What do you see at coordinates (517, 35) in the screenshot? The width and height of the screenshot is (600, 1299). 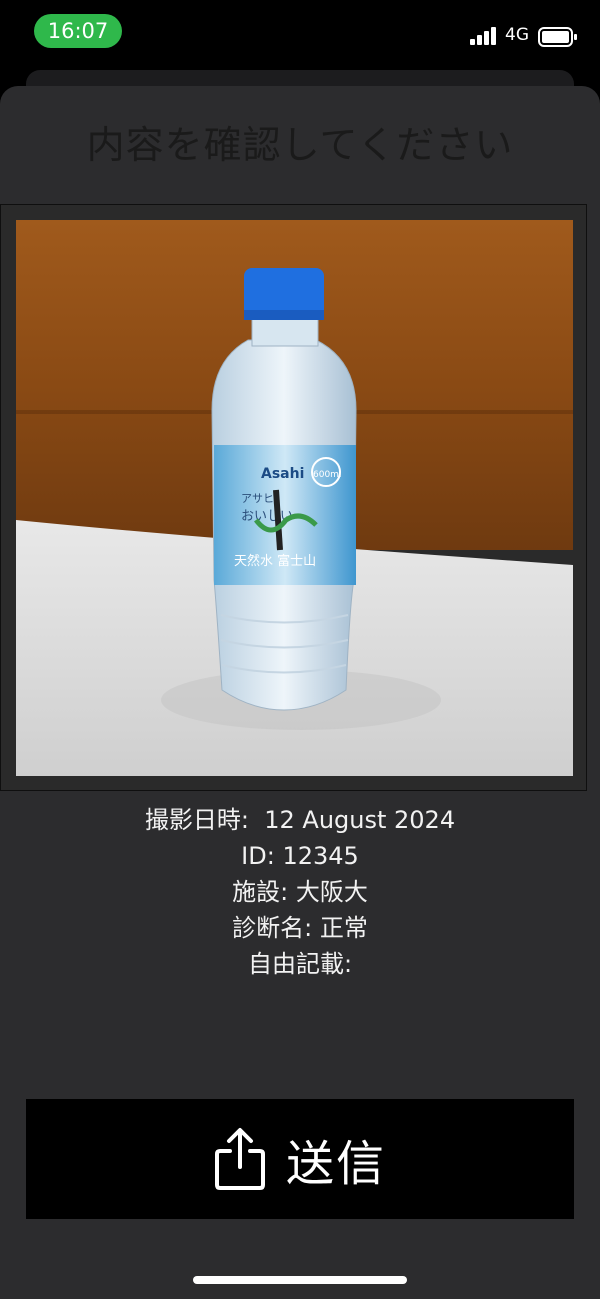 I see `network-type: 4G` at bounding box center [517, 35].